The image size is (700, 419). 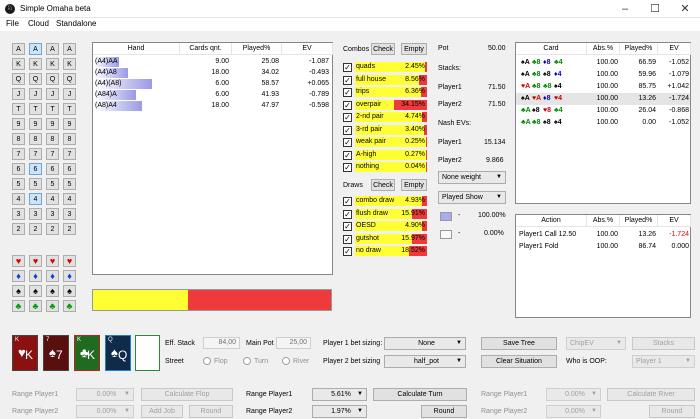 What do you see at coordinates (52, 184) in the screenshot?
I see `rank-button-5-3: 5` at bounding box center [52, 184].